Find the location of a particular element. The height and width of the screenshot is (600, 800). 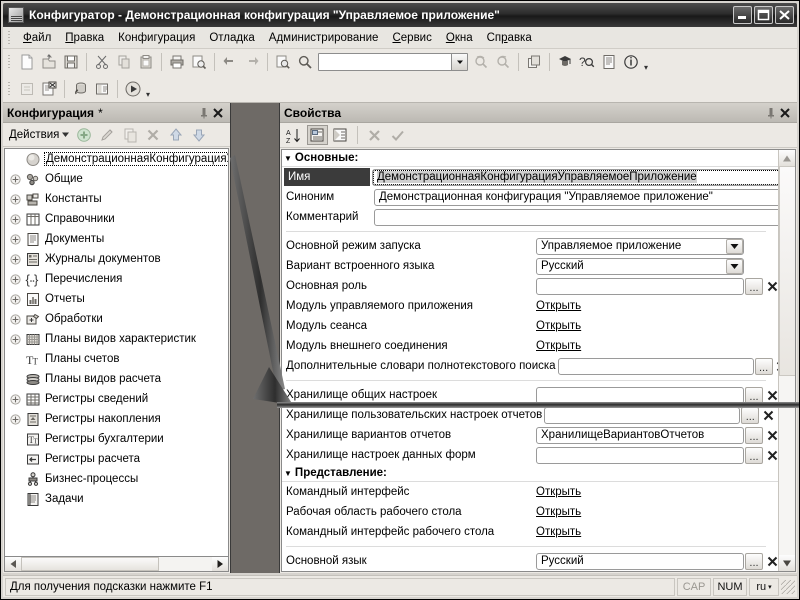

property-group-header: ▼ Представление: is located at coordinates (530, 473).